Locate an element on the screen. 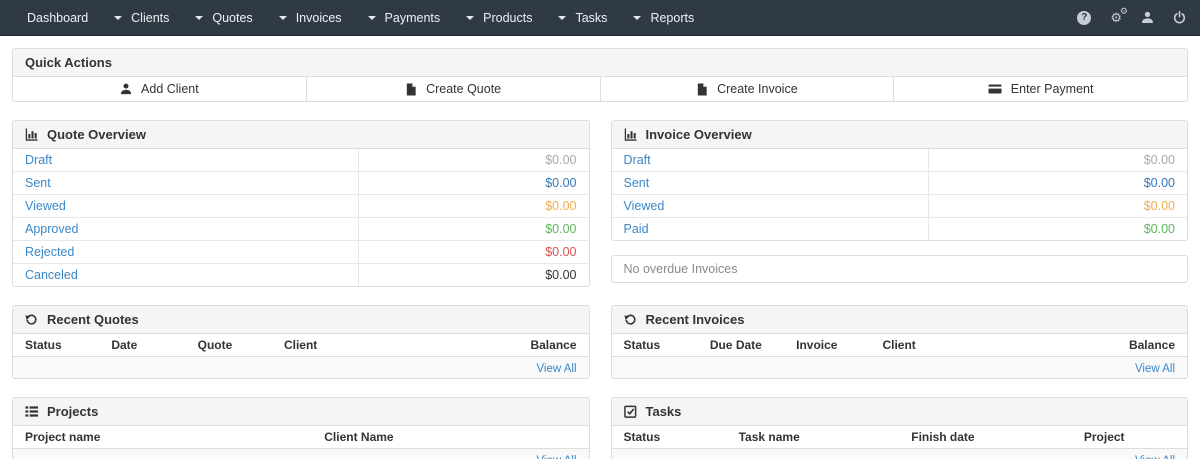 This screenshot has height=459, width=1200. nav-item-quotes: Quotes is located at coordinates (223, 17).